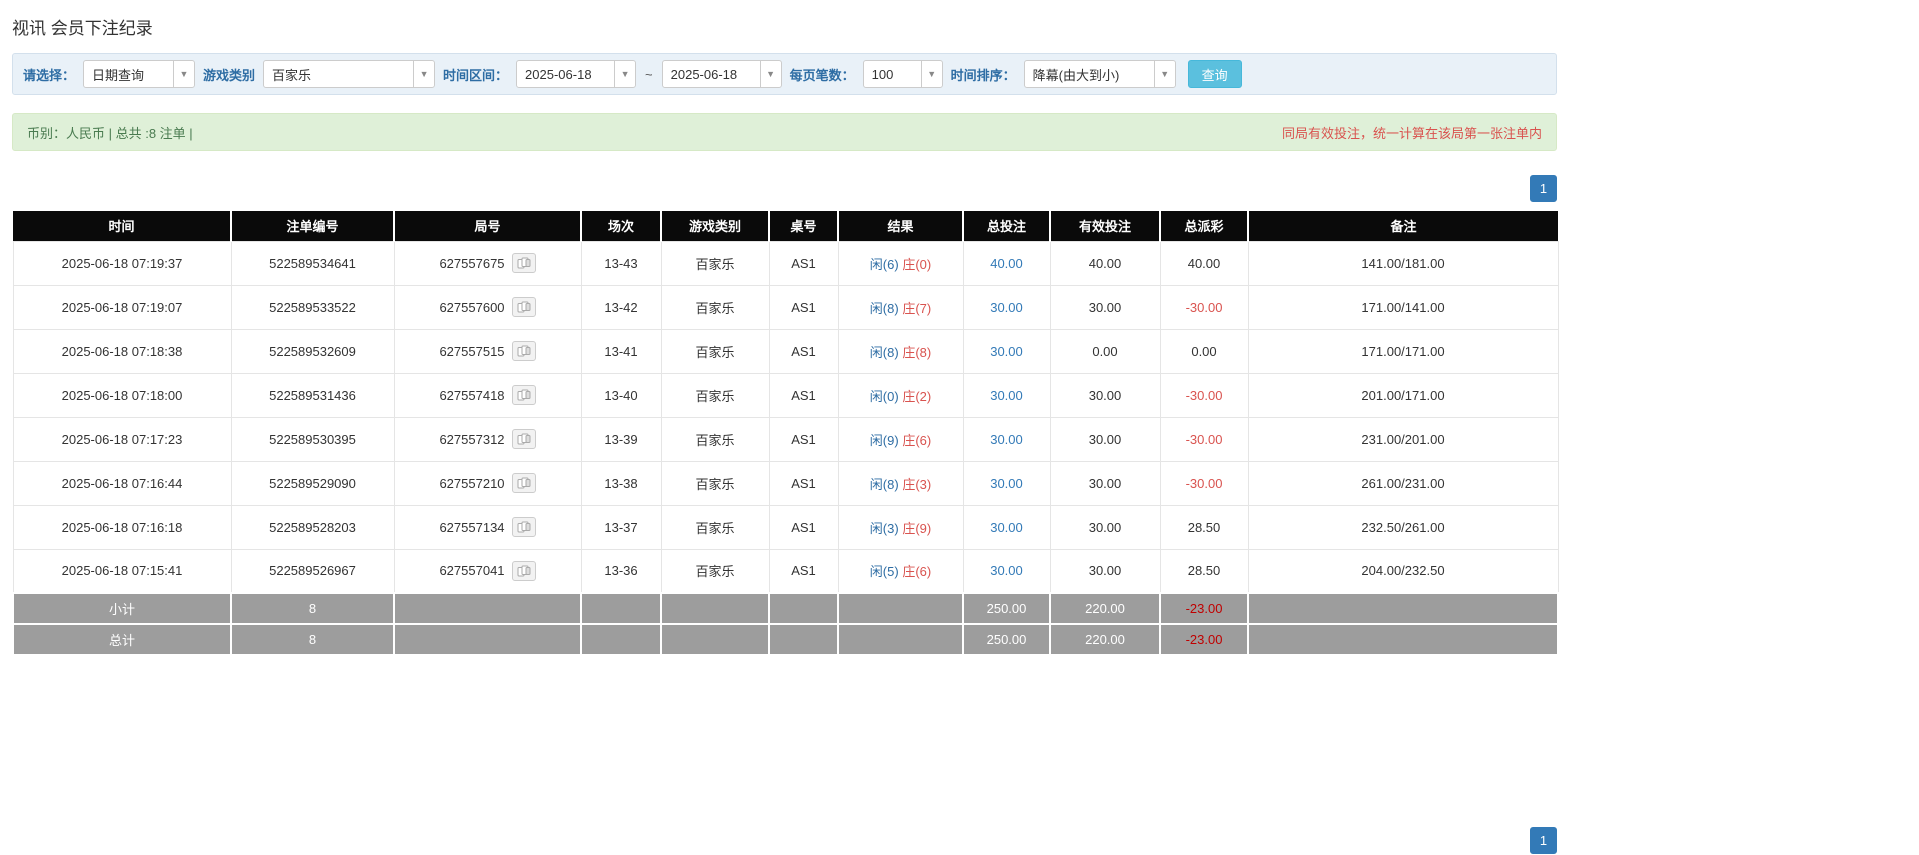  What do you see at coordinates (576, 74) in the screenshot?
I see `date-from-select: 2025-06-18 ▼` at bounding box center [576, 74].